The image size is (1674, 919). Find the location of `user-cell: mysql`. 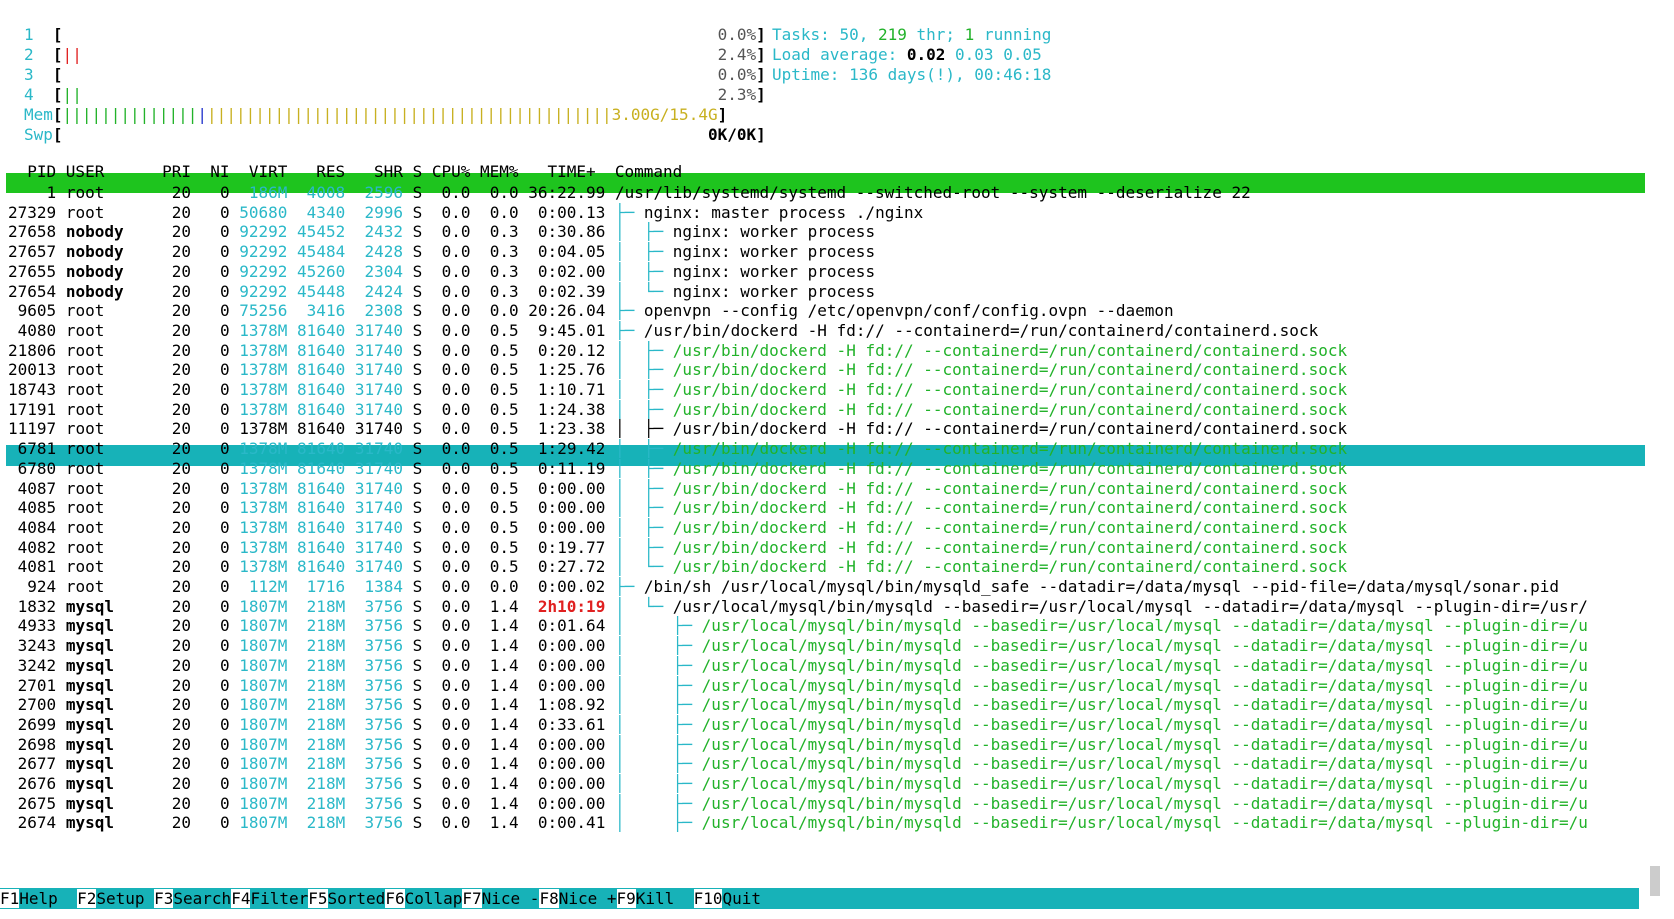

user-cell: mysql is located at coordinates (94, 744).